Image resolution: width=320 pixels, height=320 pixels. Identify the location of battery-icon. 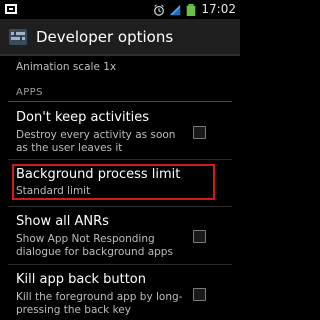
(191, 9).